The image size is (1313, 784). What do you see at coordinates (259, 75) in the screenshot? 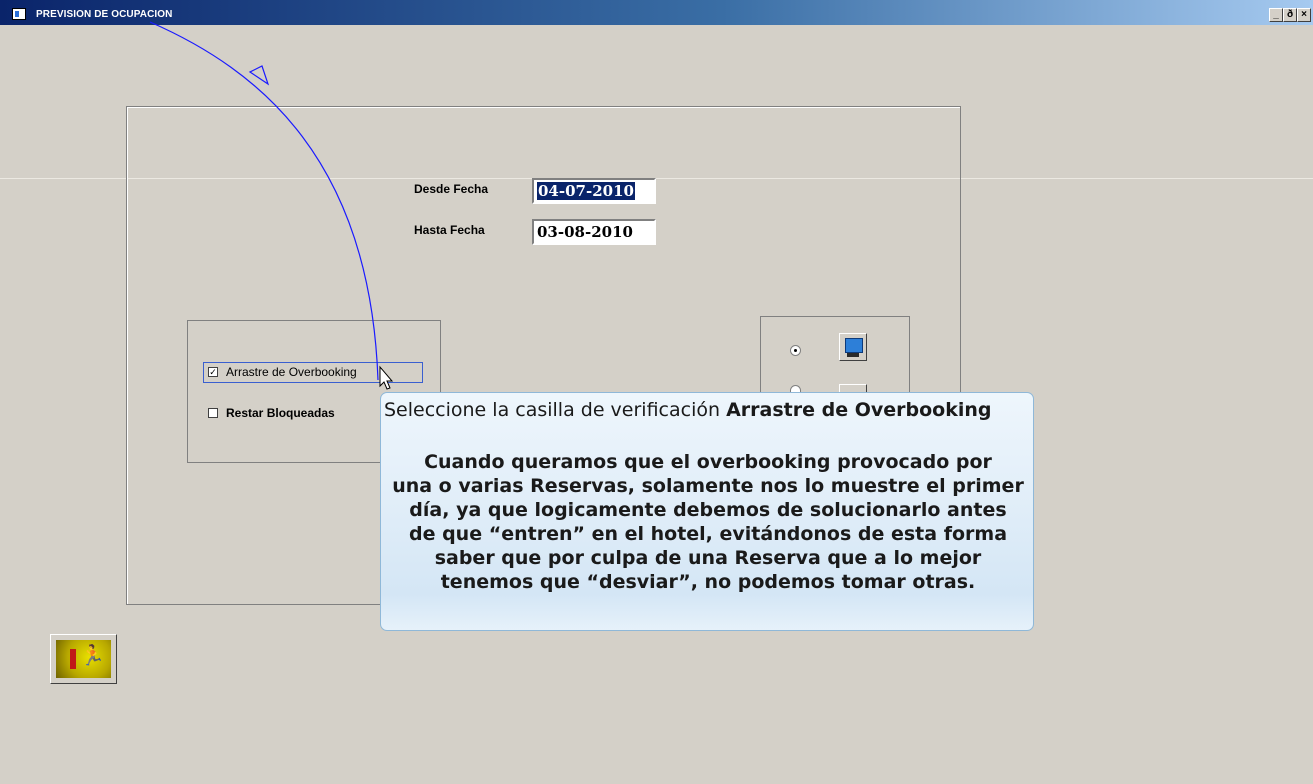
I see `pointer-arc-arrowhead` at bounding box center [259, 75].